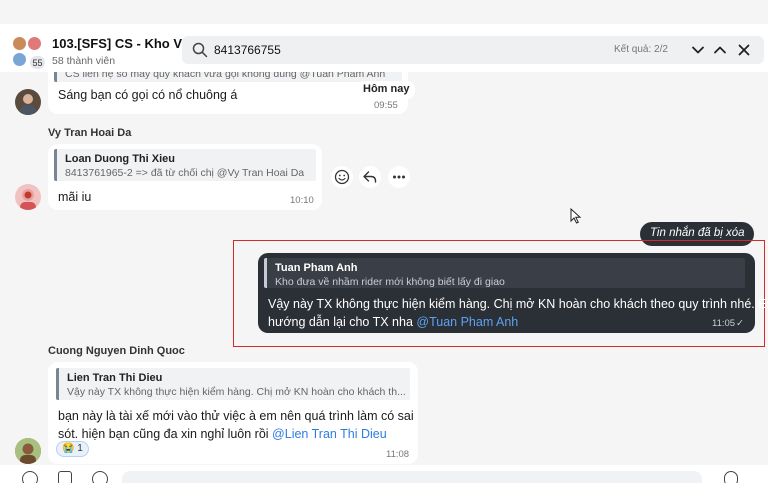 The height and width of the screenshot is (483, 768). What do you see at coordinates (165, 434) in the screenshot?
I see `message-line-text: sót. hiện bạn cũng đa xin nghỉ luôn rồi` at bounding box center [165, 434].